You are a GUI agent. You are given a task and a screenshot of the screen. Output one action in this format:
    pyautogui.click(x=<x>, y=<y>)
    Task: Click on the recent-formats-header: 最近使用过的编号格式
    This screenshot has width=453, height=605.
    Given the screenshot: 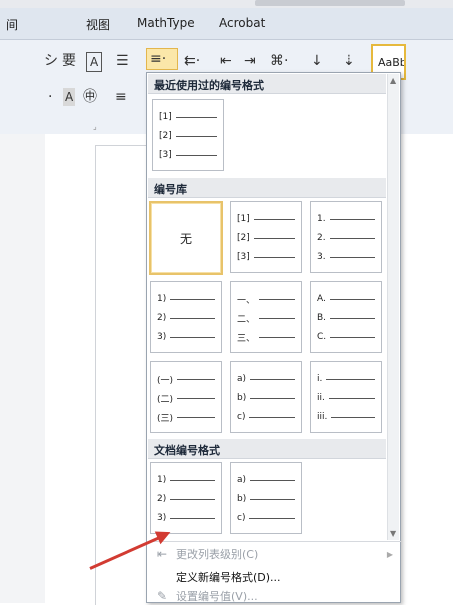 What is the action you would take?
    pyautogui.click(x=267, y=84)
    